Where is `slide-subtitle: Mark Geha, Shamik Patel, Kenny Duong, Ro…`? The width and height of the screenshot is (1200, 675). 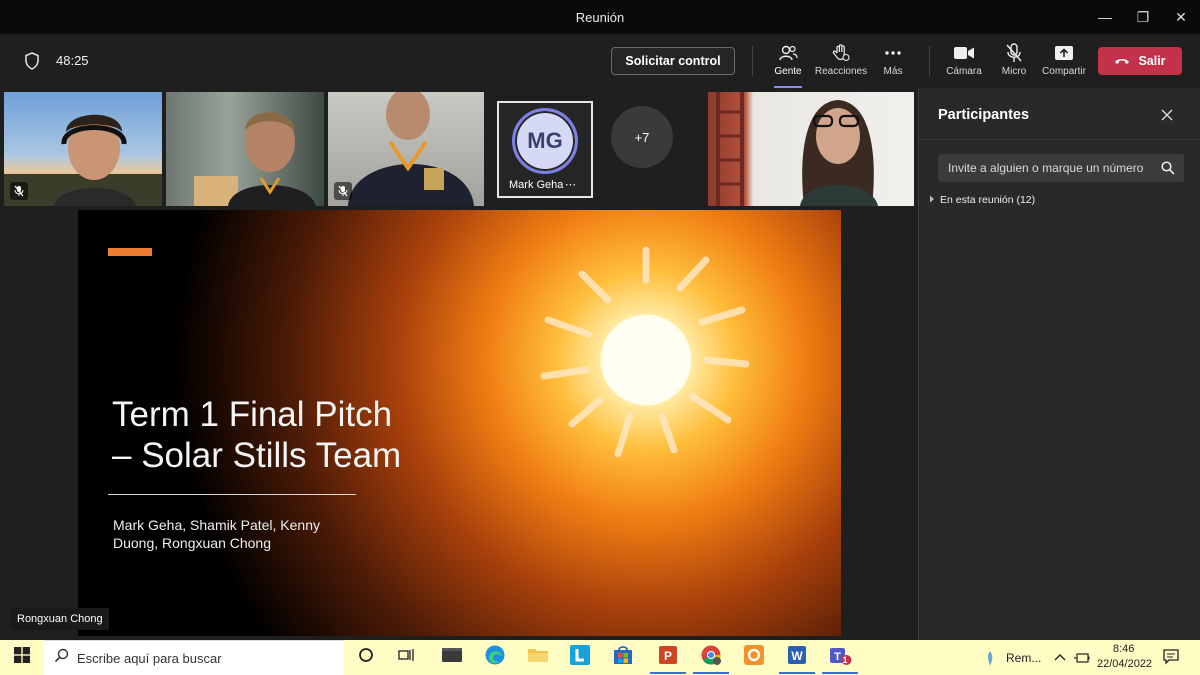
slide-subtitle: Mark Geha, Shamik Patel, Kenny Duong, Ro… is located at coordinates (216, 534).